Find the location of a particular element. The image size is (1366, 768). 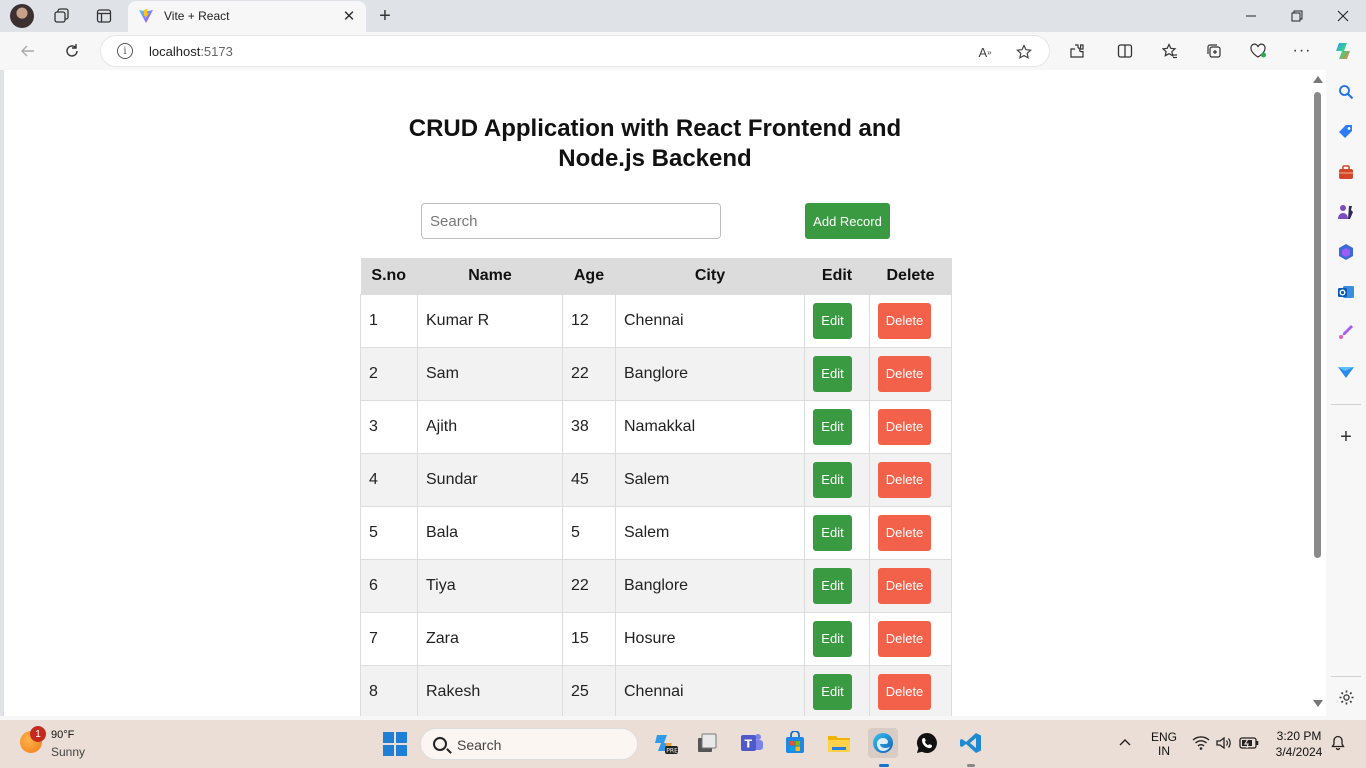

teams-app-icon: T is located at coordinates (752, 743).